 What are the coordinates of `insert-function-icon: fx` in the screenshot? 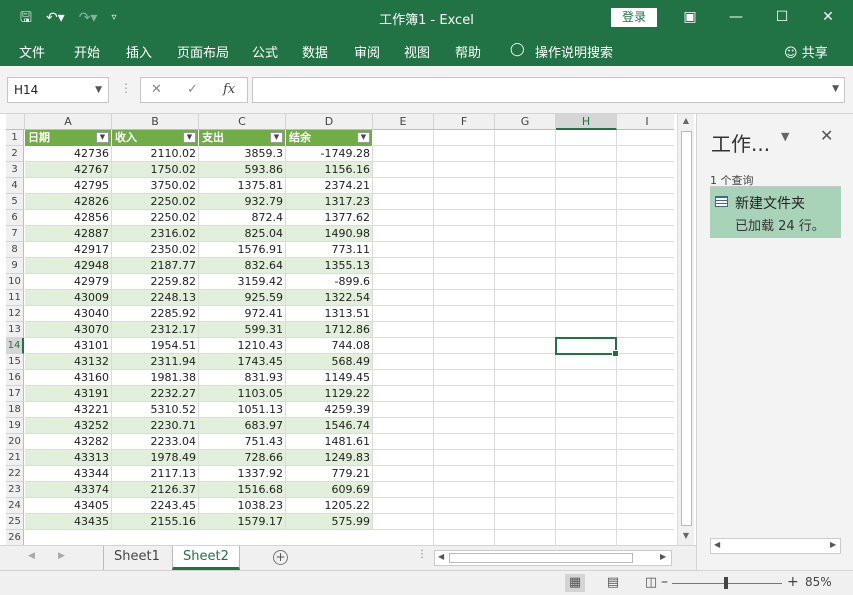 It's located at (229, 89).